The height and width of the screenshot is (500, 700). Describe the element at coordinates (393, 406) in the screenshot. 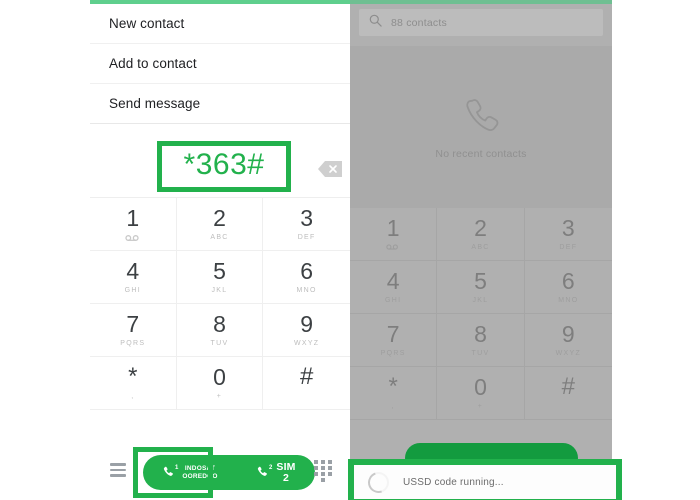

I see `overlay-key-star-sub: ,` at that location.